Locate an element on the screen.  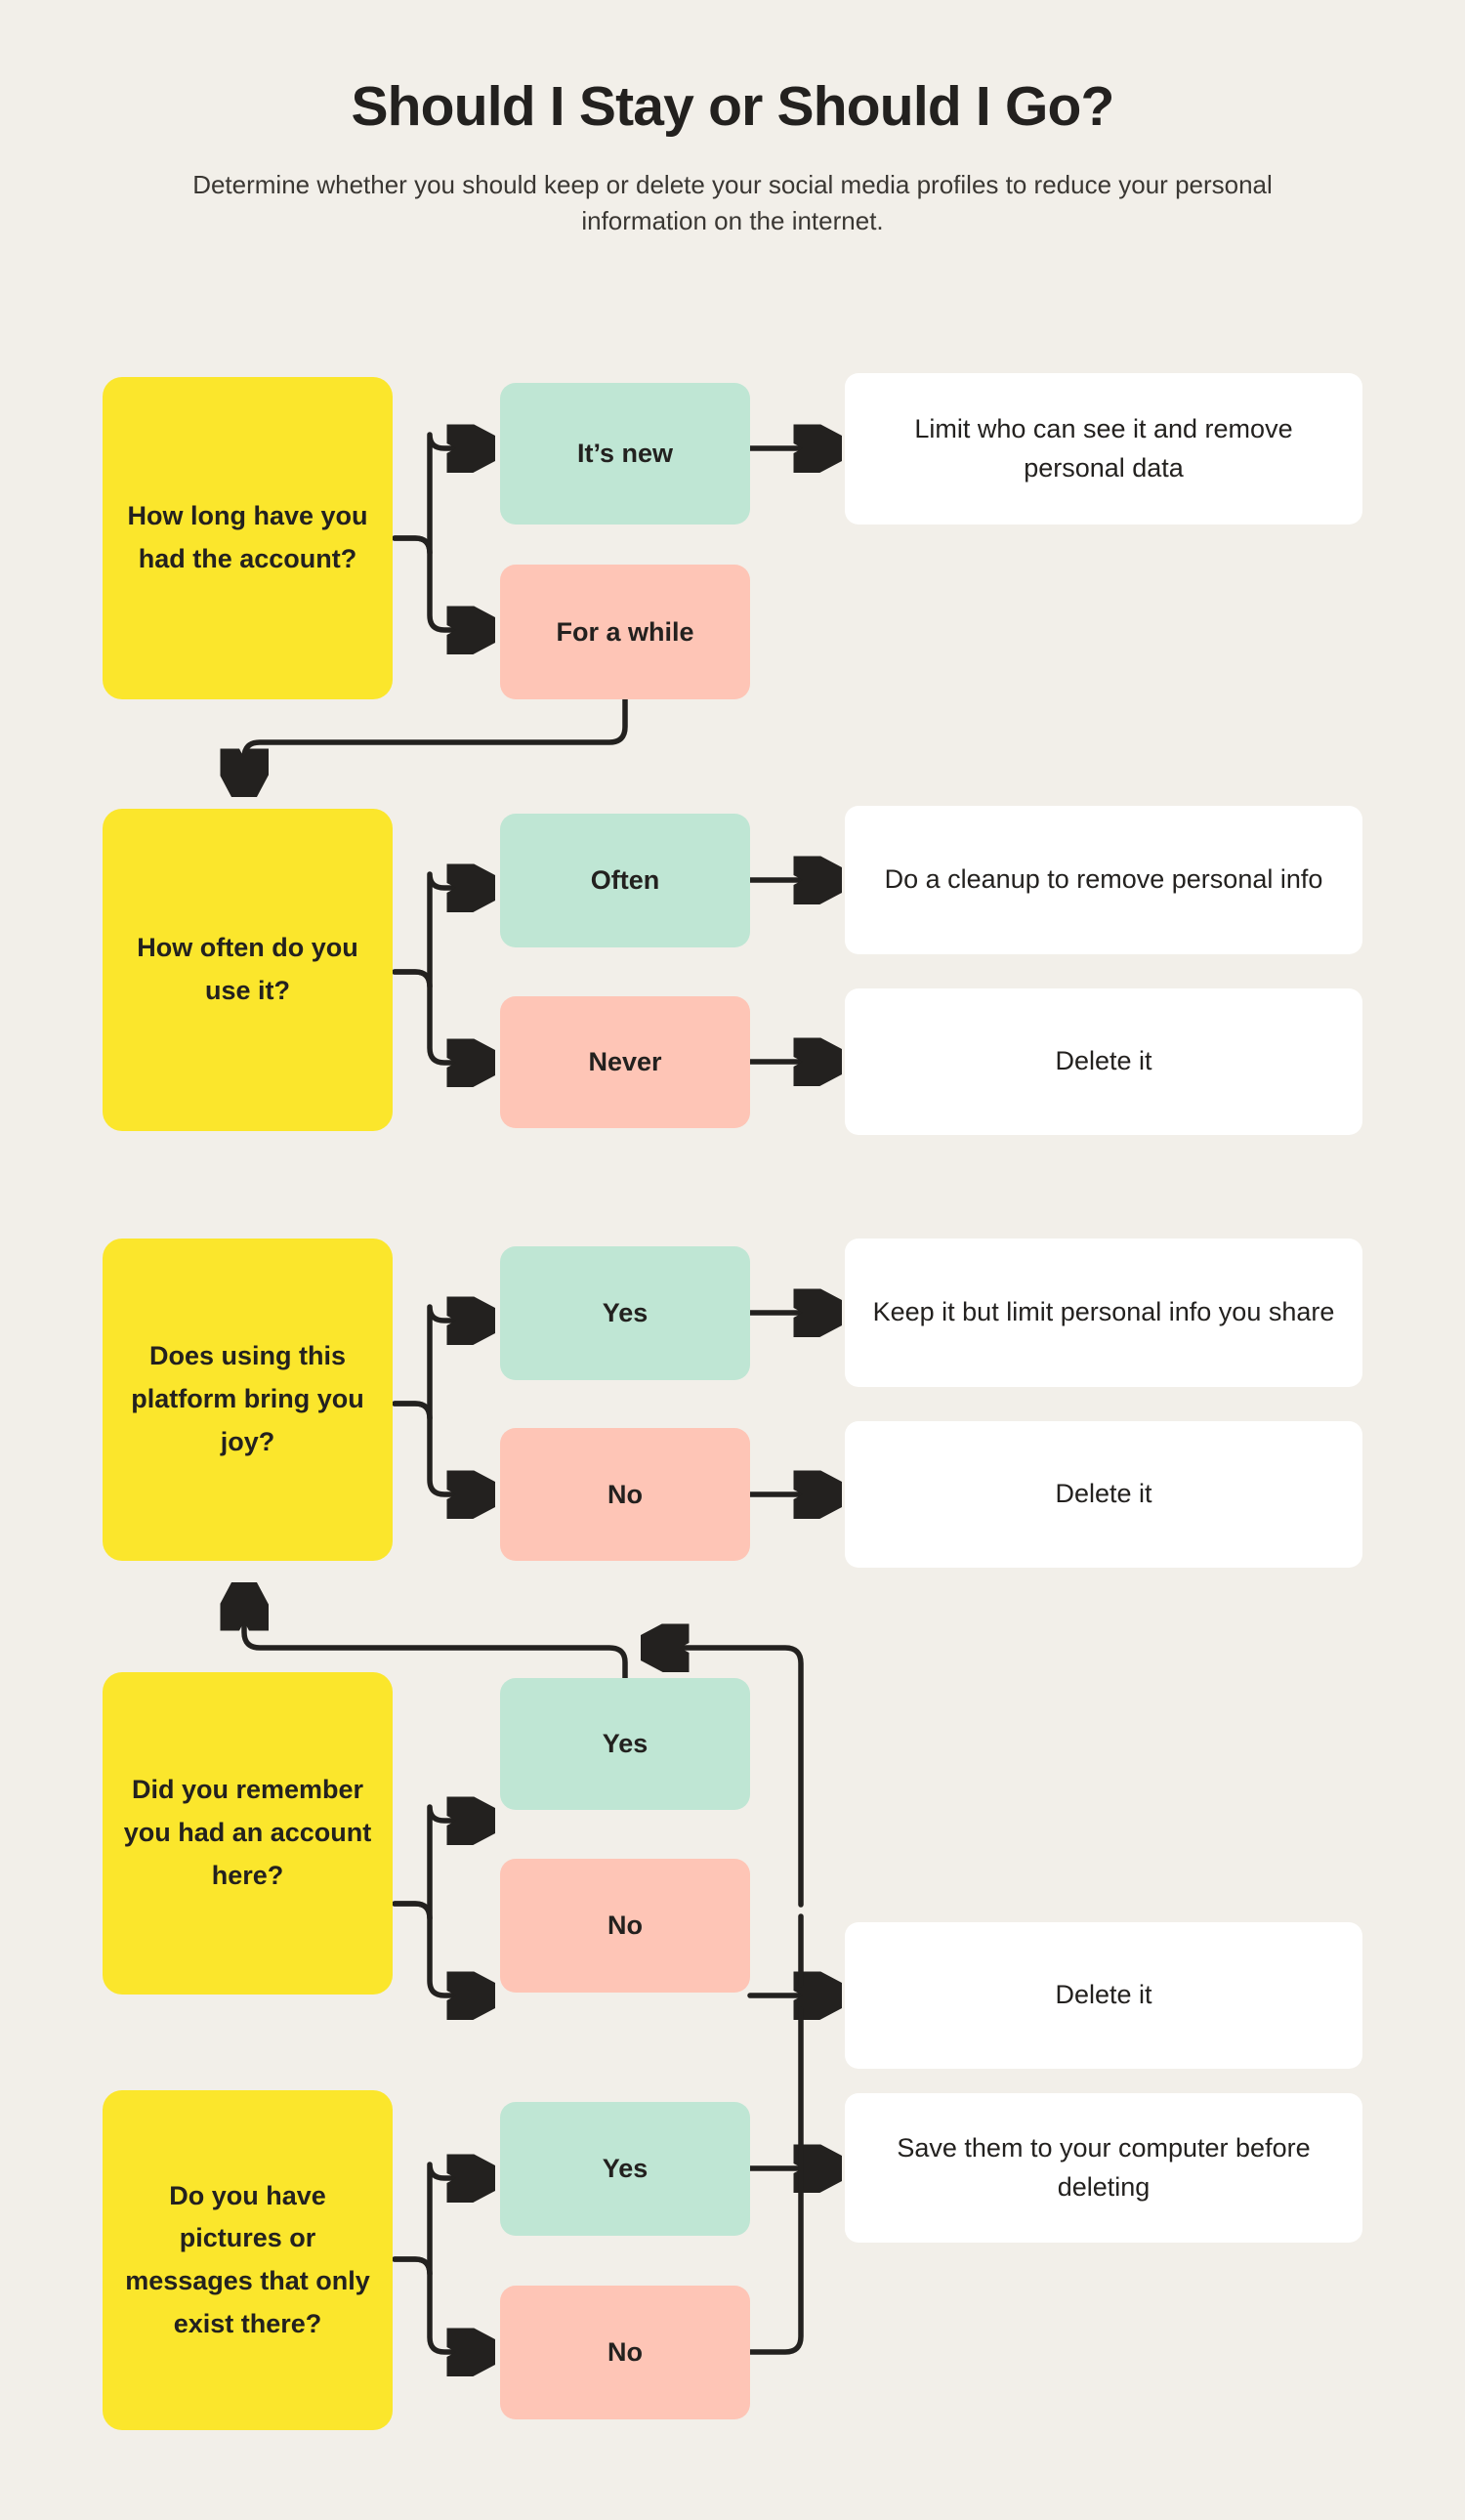
question-label: How often do you use it? is located at coordinates (247, 969).